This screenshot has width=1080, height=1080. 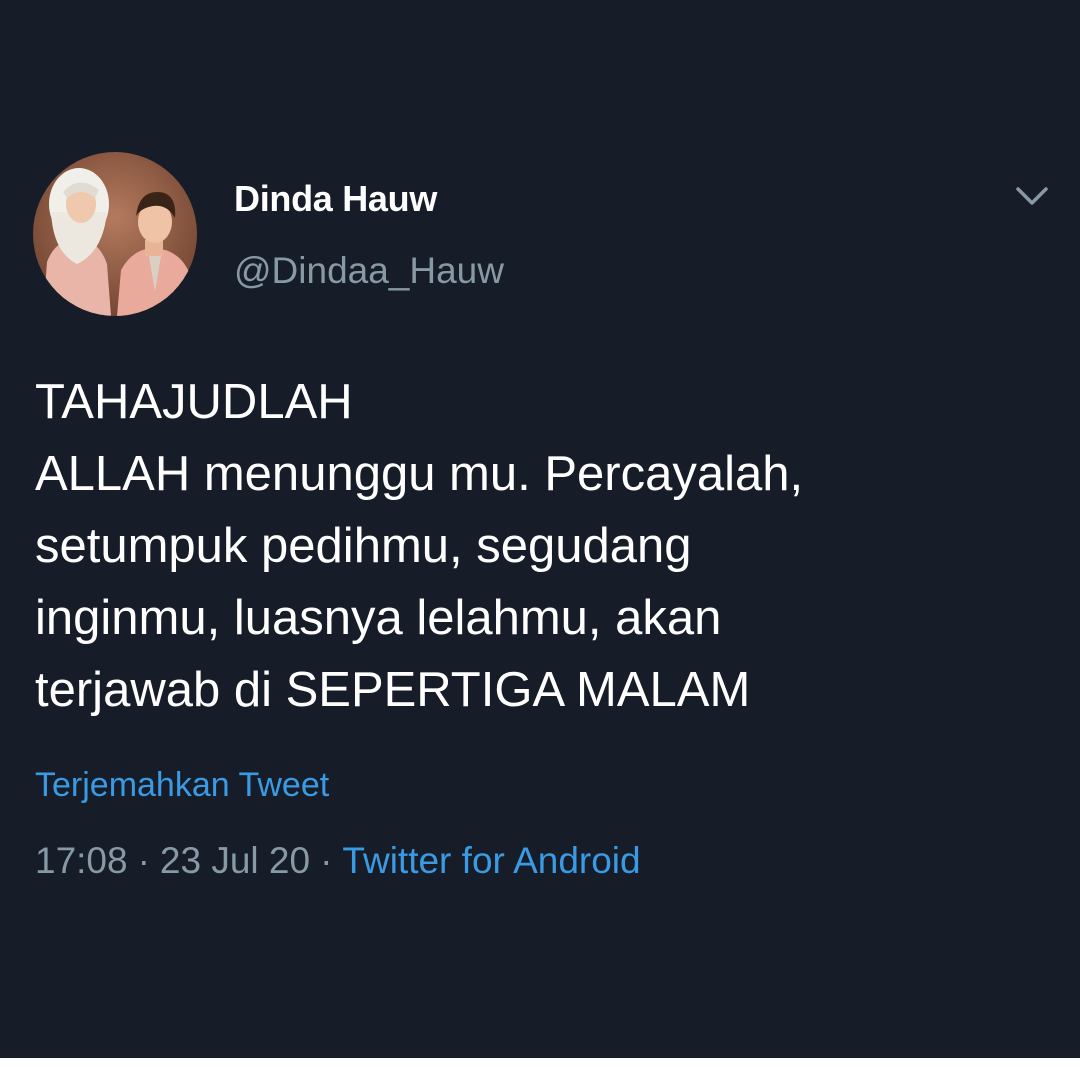 I want to click on tweet-metadata: 17:08 · 23 Jul 20 · Twitter for Android, so click(x=338, y=861).